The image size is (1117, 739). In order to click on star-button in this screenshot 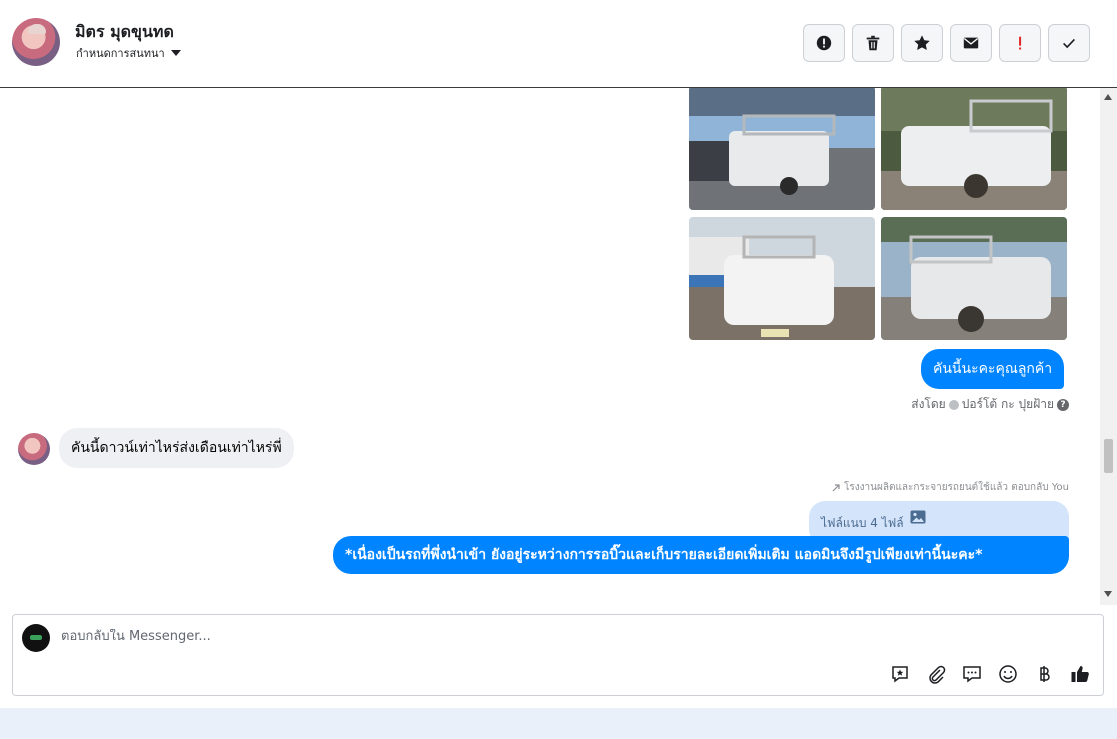, I will do `click(922, 43)`.